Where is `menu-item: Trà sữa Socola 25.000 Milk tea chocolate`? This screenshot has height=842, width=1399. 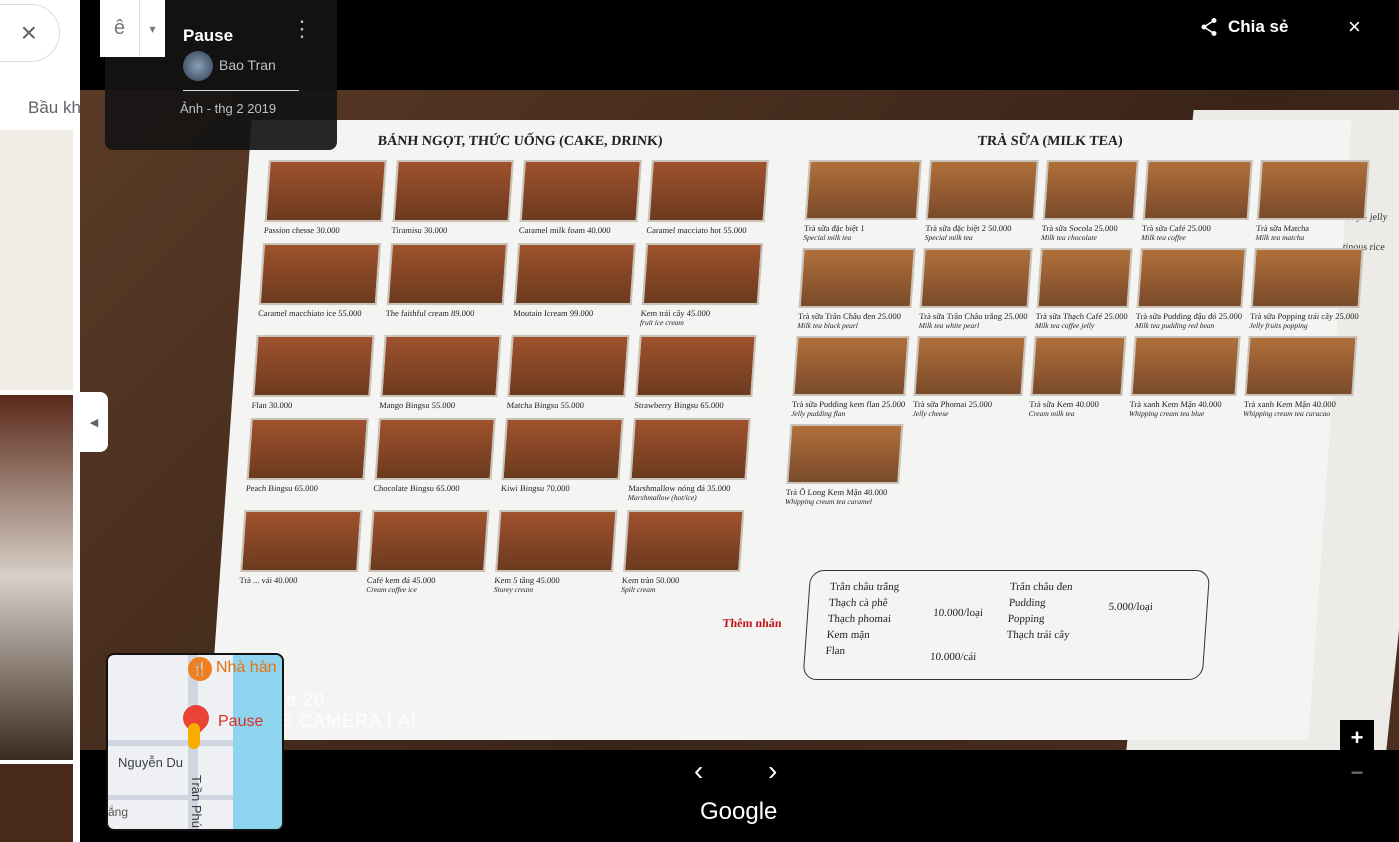 menu-item: Trà sữa Socola 25.000 Milk tea chocolate is located at coordinates (1090, 201).